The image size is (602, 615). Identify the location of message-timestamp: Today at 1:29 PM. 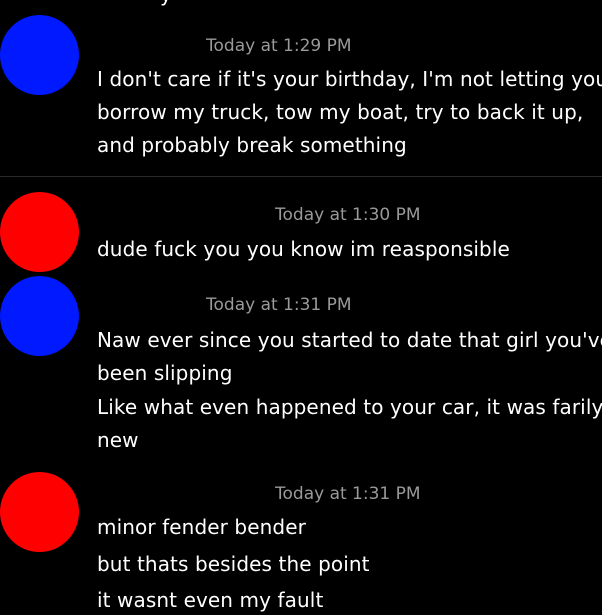
(279, 46).